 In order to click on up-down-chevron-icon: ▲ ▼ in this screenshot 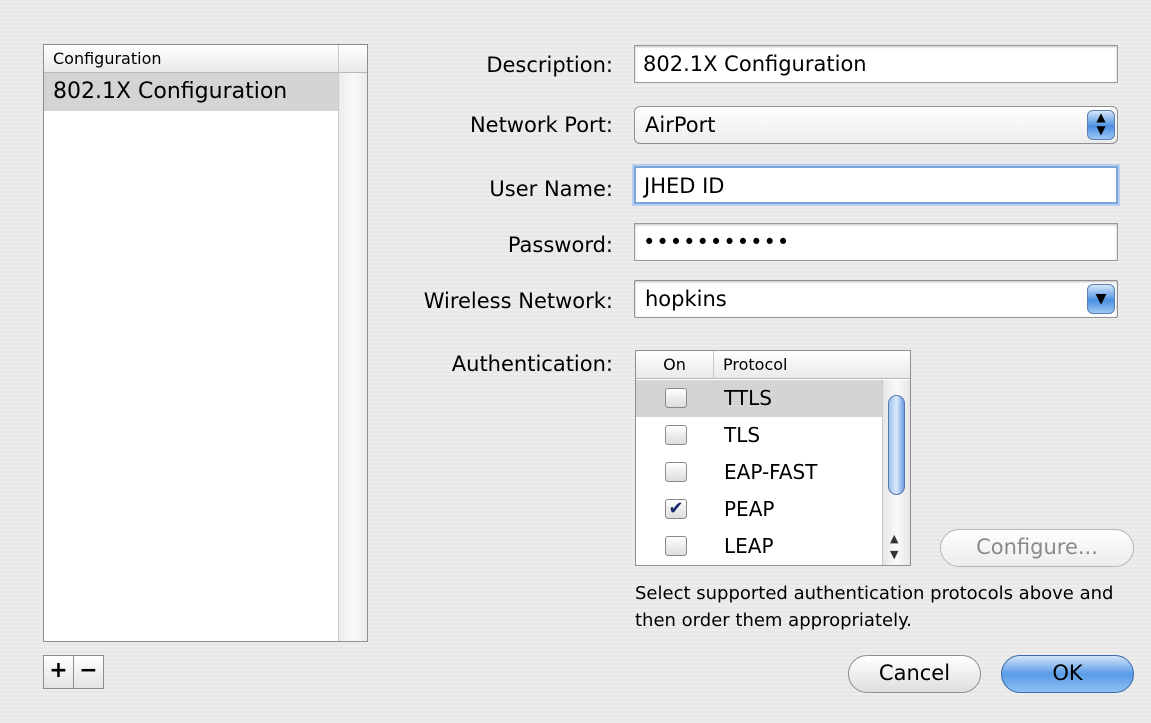, I will do `click(1101, 125)`.